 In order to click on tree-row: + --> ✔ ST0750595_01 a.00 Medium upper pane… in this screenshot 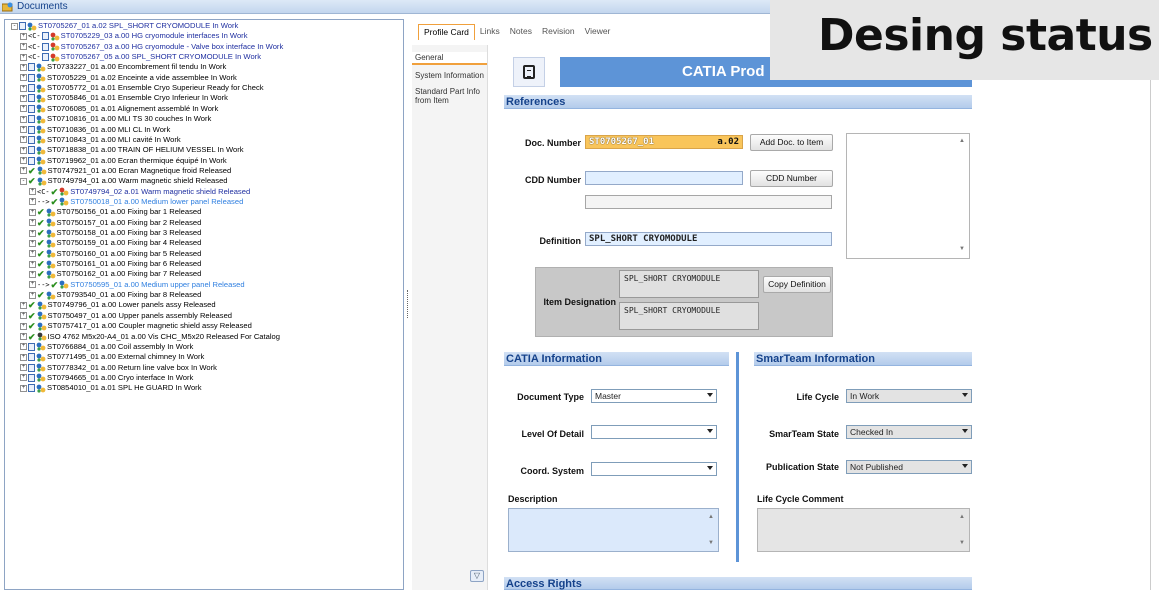, I will do `click(137, 285)`.